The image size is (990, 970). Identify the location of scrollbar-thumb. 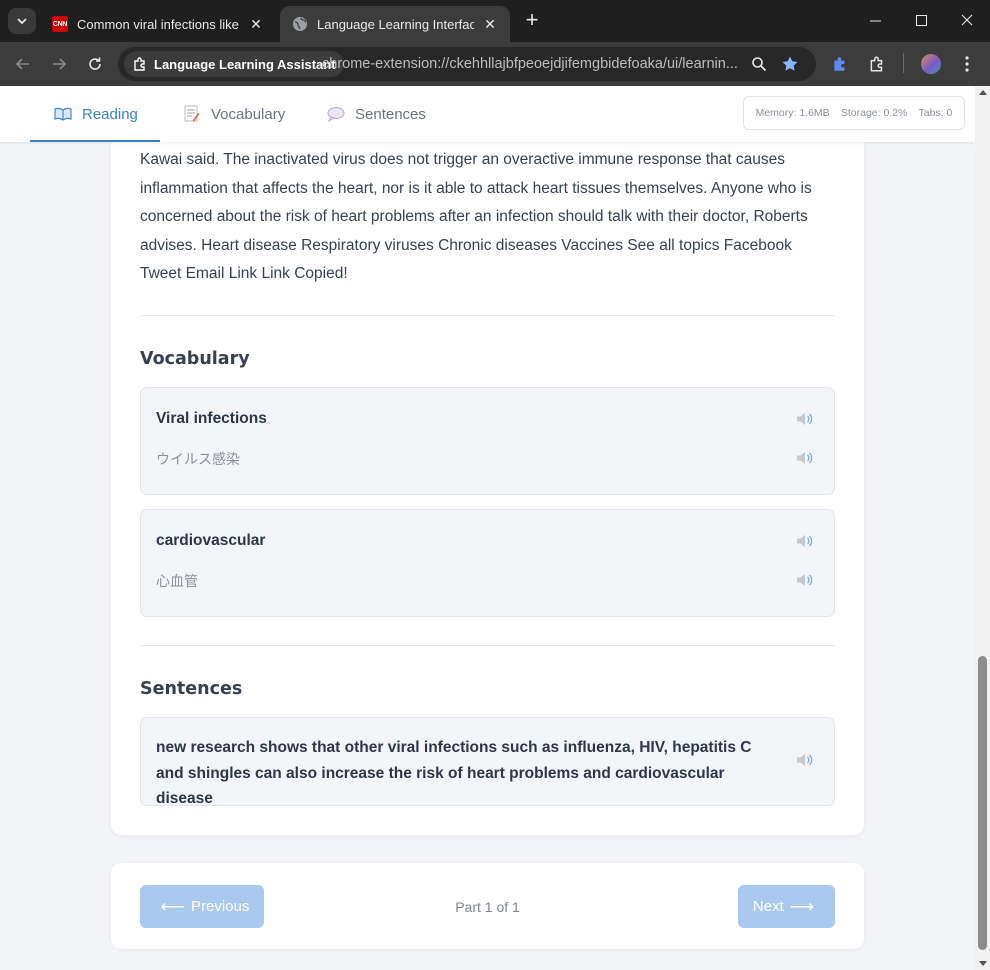
(982, 803).